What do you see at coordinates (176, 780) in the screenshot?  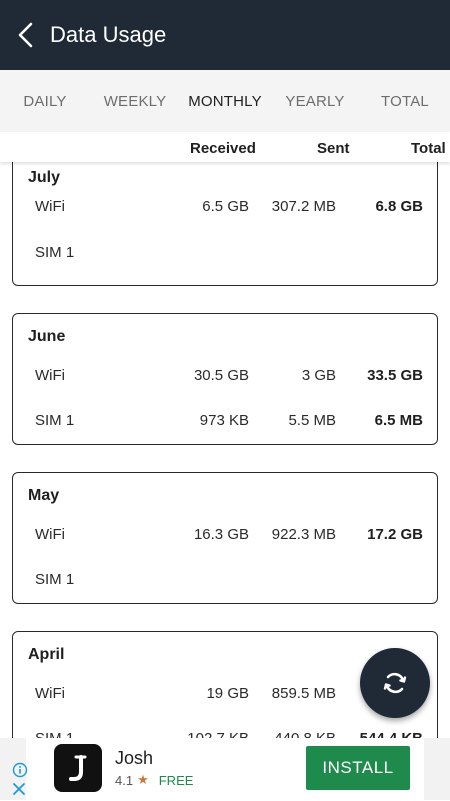 I see `ad-price: FREE` at bounding box center [176, 780].